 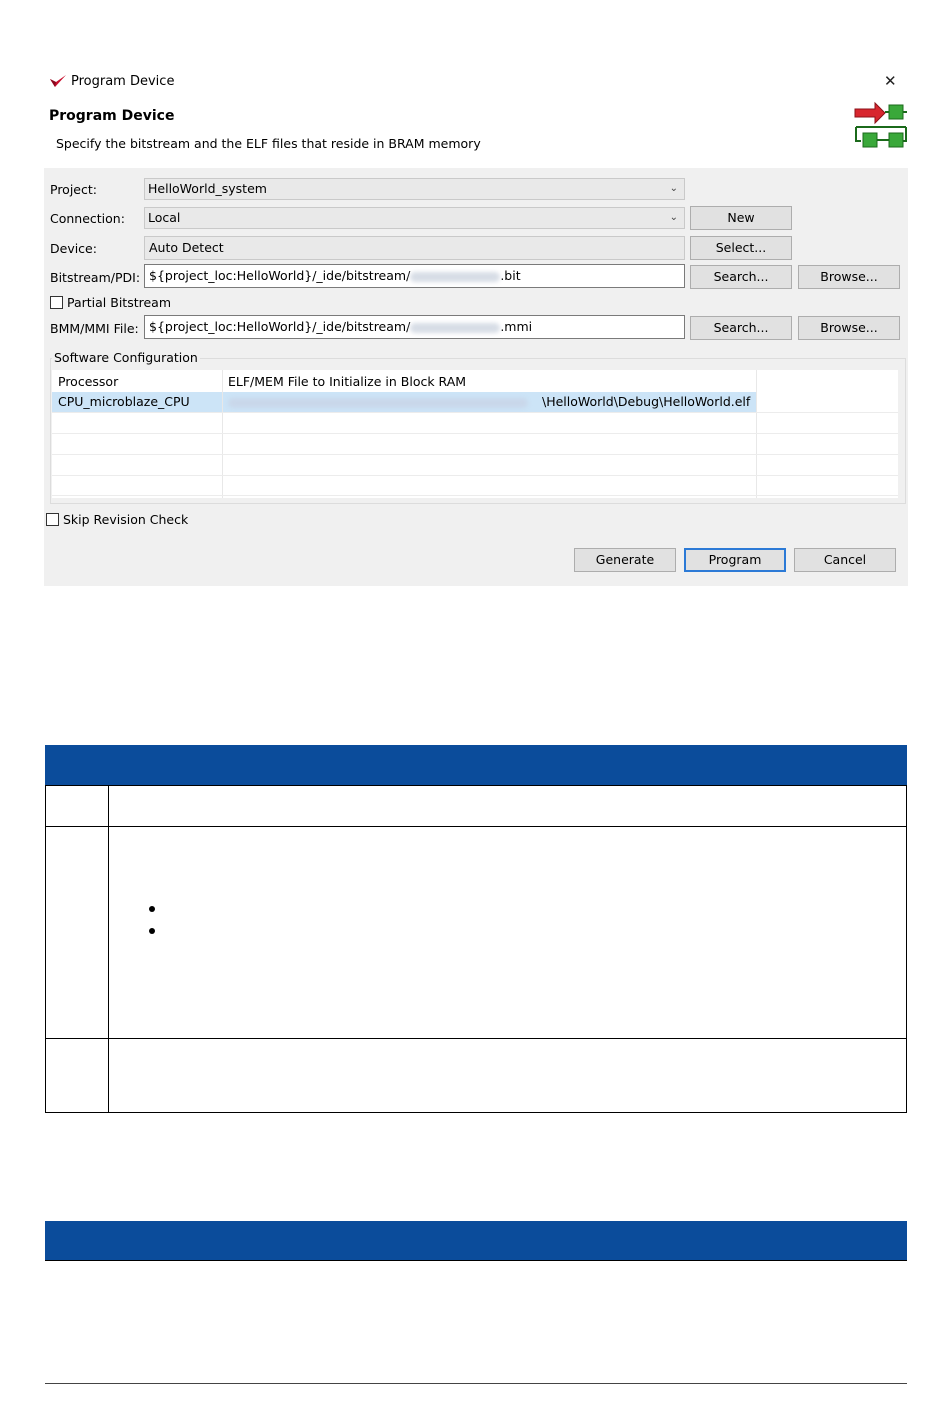 What do you see at coordinates (164, 217) in the screenshot?
I see `connection-value: Local` at bounding box center [164, 217].